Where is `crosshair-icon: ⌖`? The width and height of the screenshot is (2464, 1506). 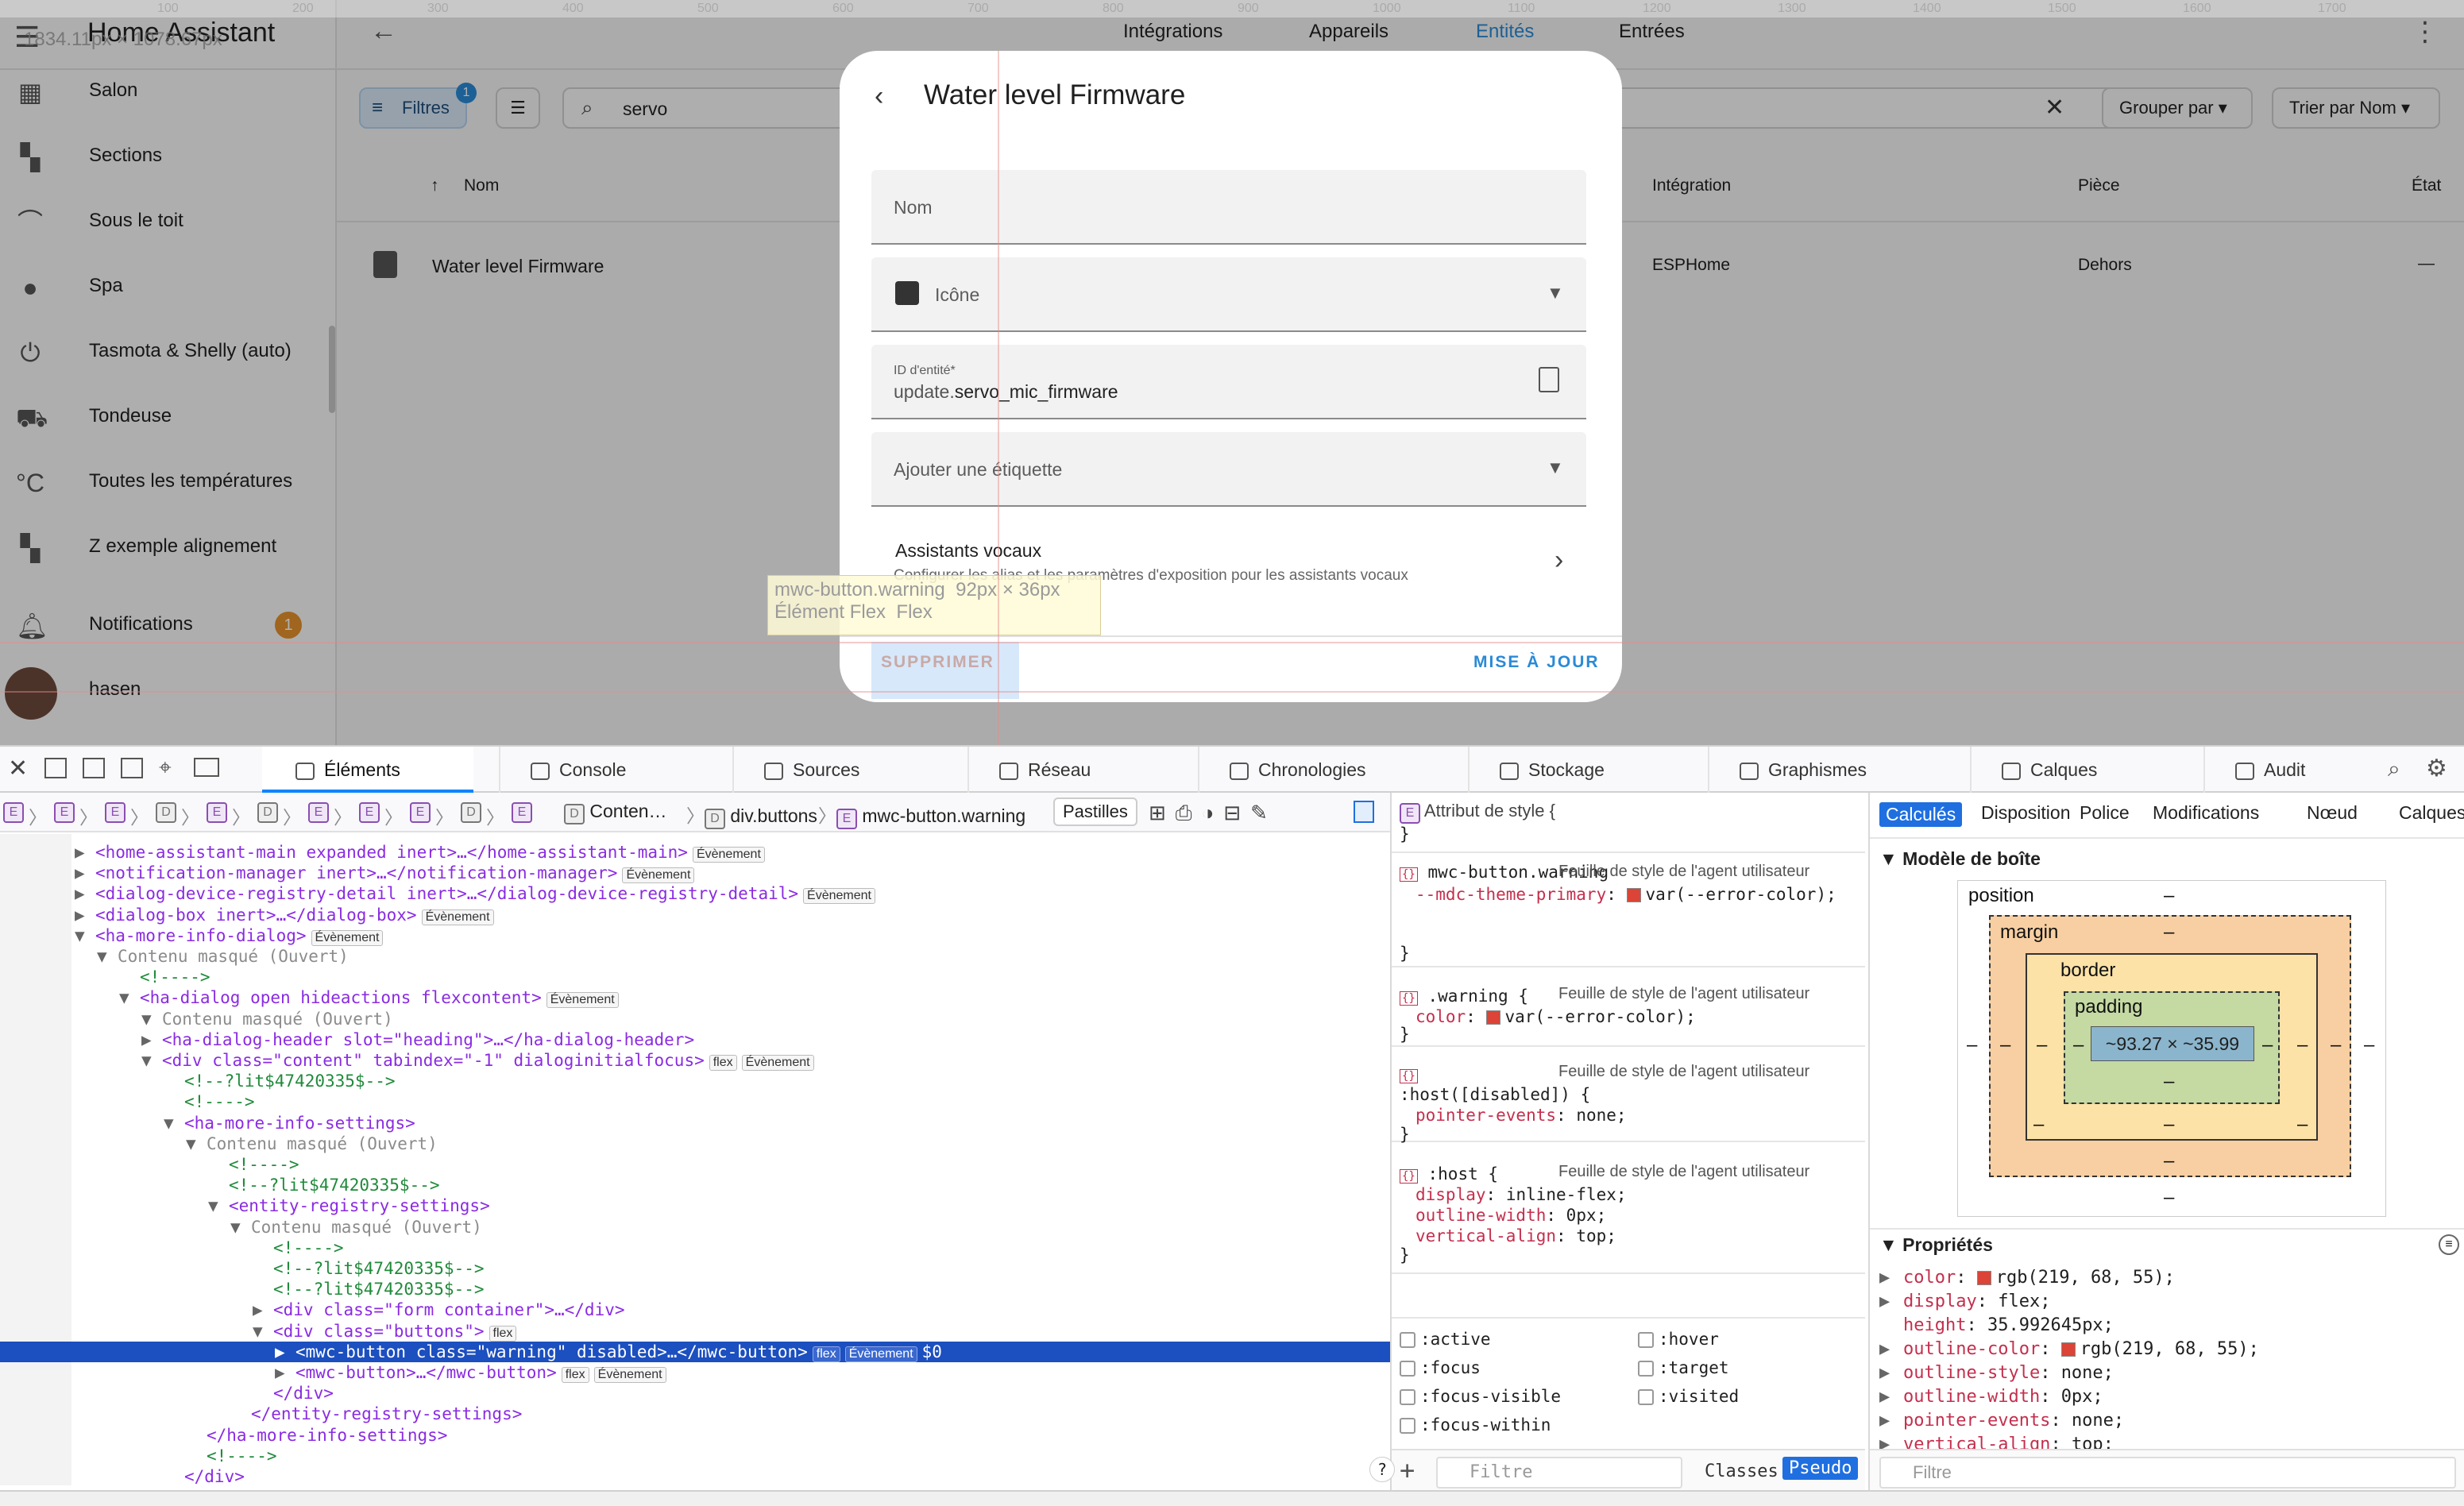 crosshair-icon: ⌖ is located at coordinates (165, 768).